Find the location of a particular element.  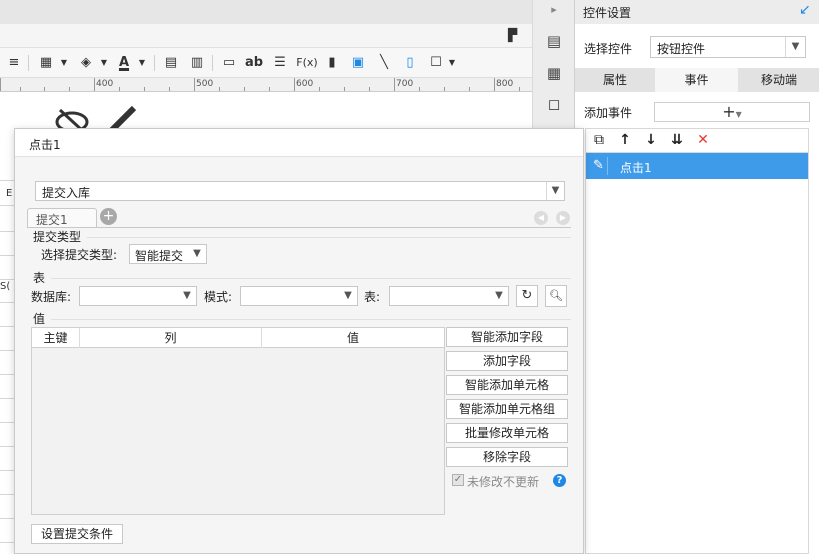

tab-properties: 属性 is located at coordinates (615, 80).